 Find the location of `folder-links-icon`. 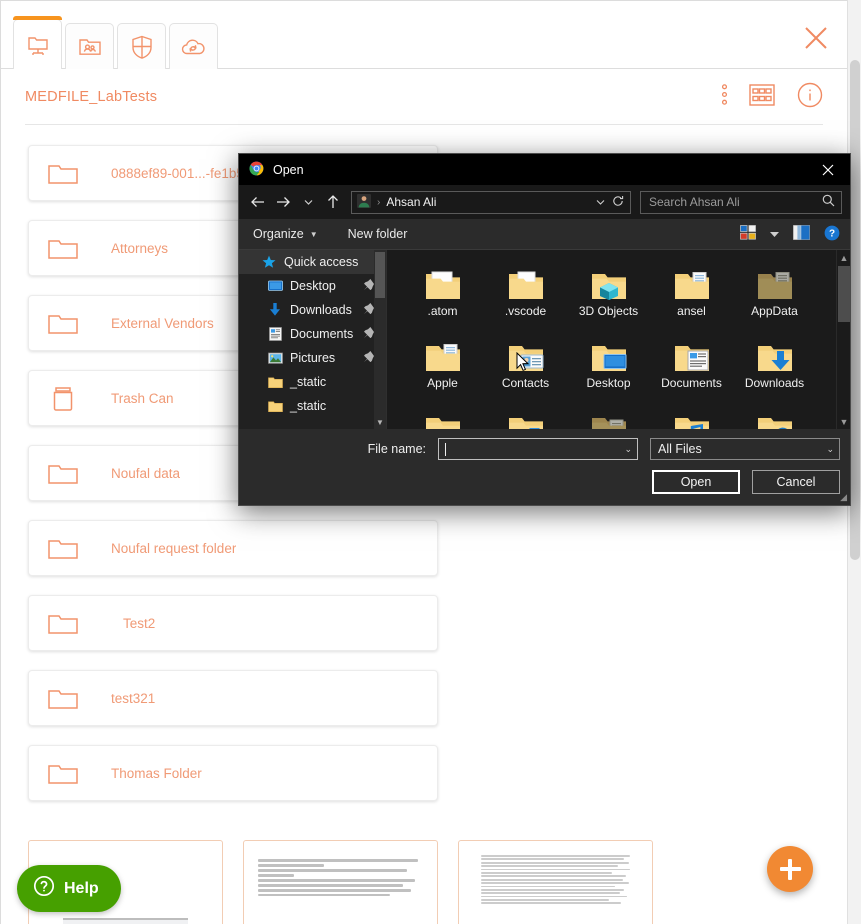

folder-links-icon is located at coordinates (526, 415).